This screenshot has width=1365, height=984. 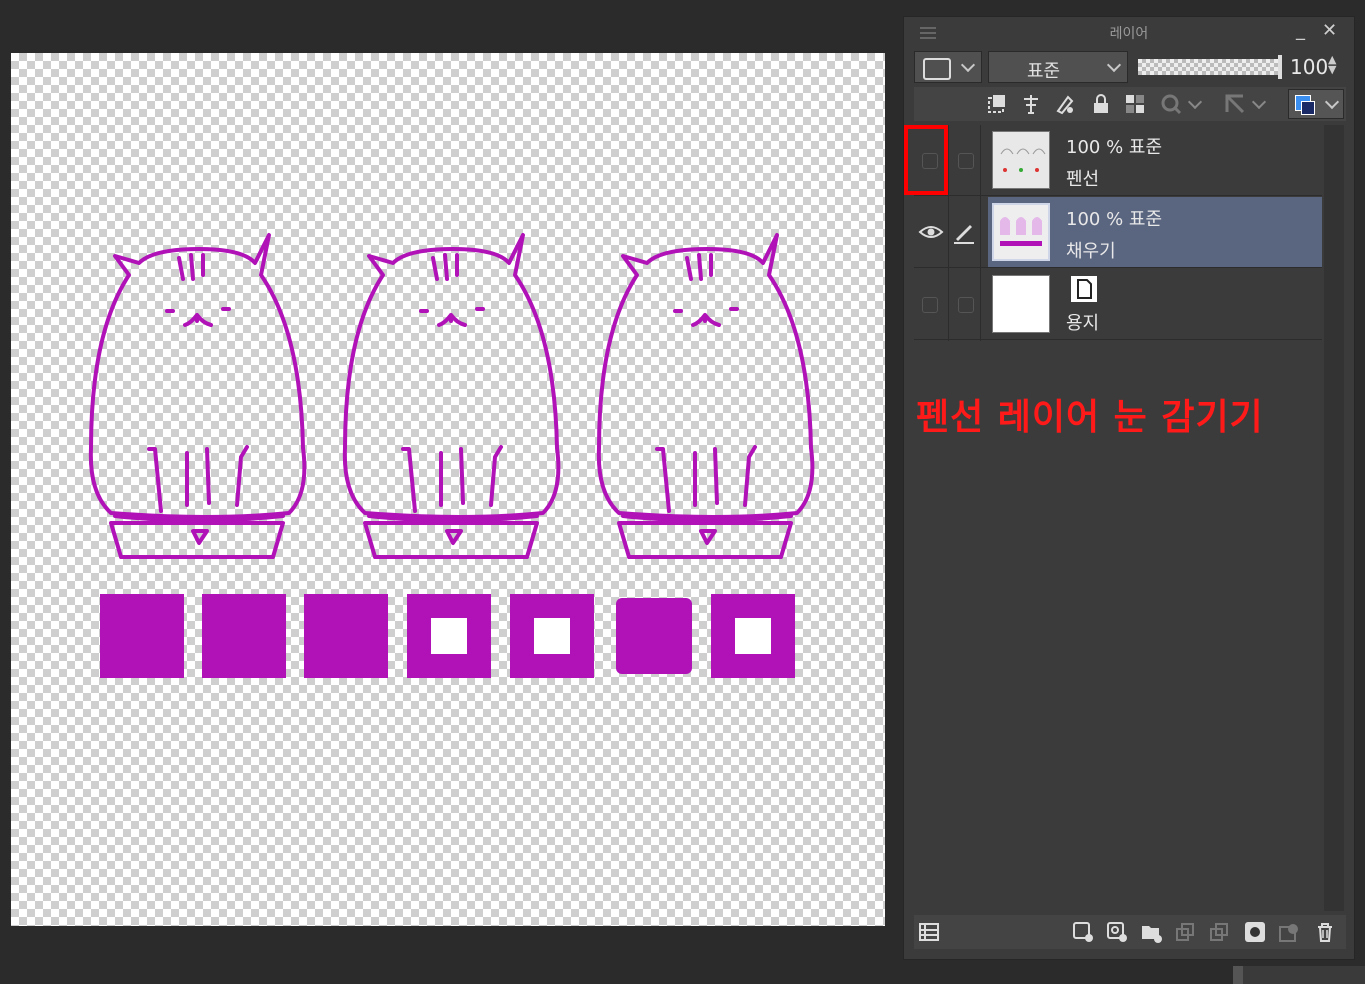 What do you see at coordinates (1308, 108) in the screenshot?
I see `sub-color-icon` at bounding box center [1308, 108].